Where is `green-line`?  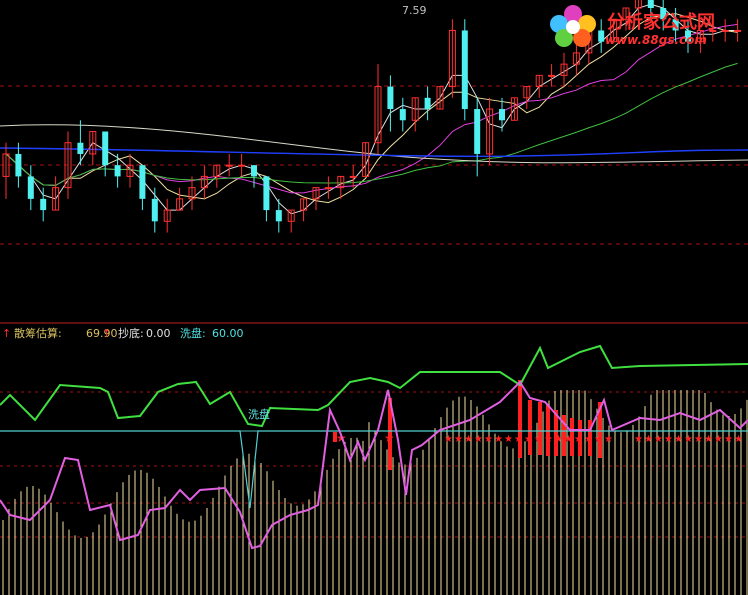 green-line is located at coordinates (374, 386).